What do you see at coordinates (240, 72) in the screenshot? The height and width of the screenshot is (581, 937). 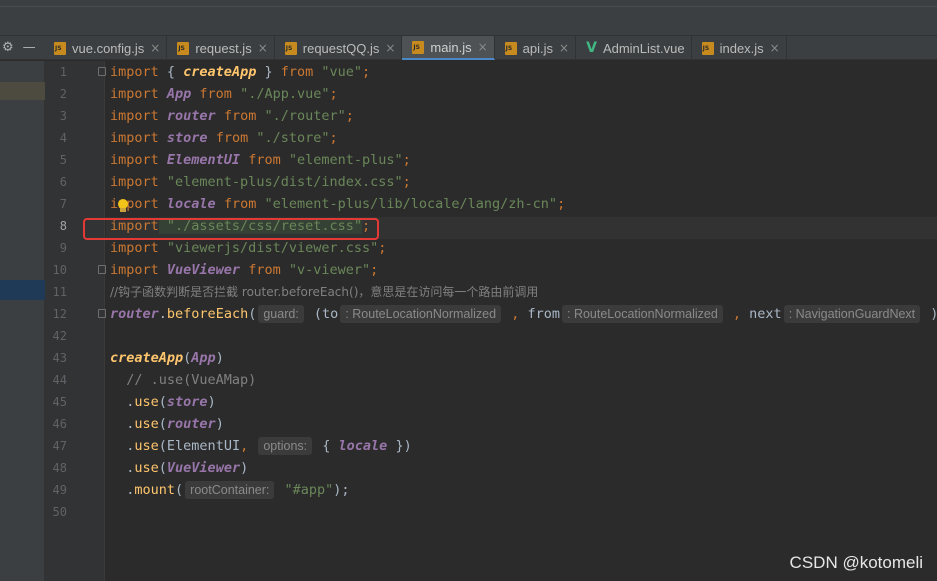 I see `code-line-1: import { createApp } from "vue";` at bounding box center [240, 72].